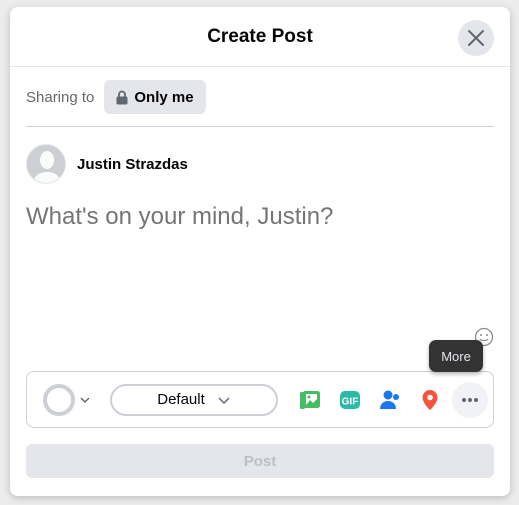 The image size is (519, 505). I want to click on font-style-dropdown: Default, so click(194, 399).